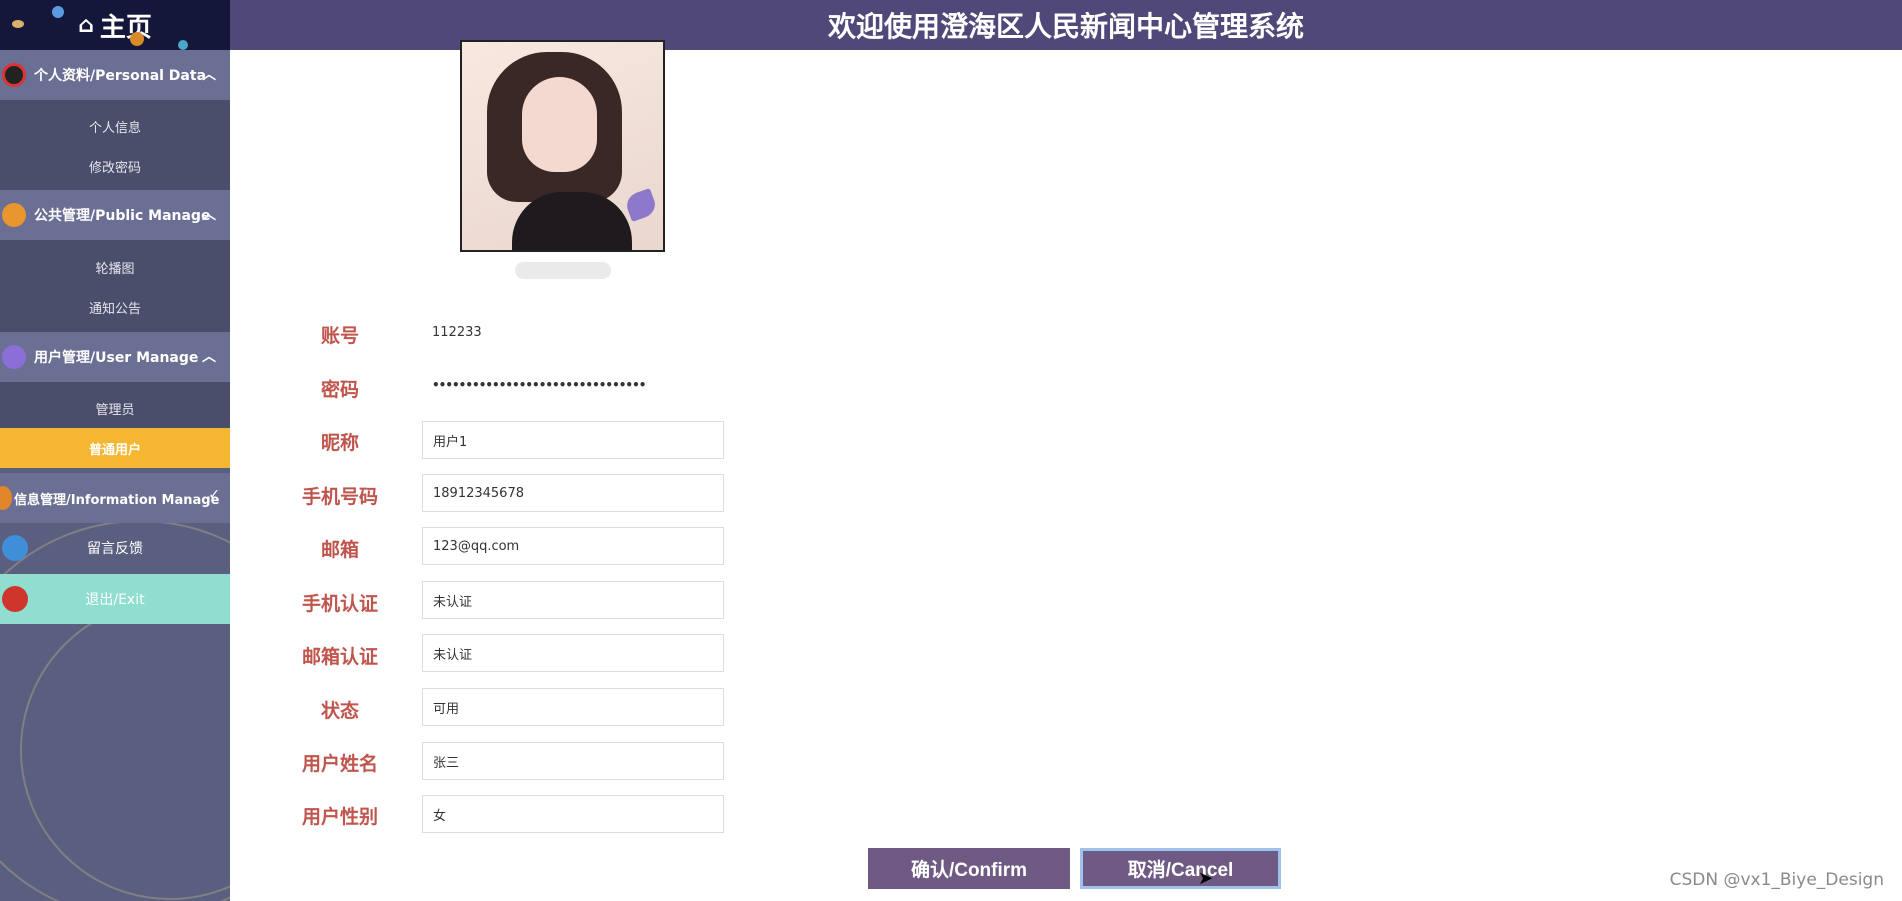 The width and height of the screenshot is (1902, 901). Describe the element at coordinates (457, 332) in the screenshot. I see `account-value: 112233` at that location.